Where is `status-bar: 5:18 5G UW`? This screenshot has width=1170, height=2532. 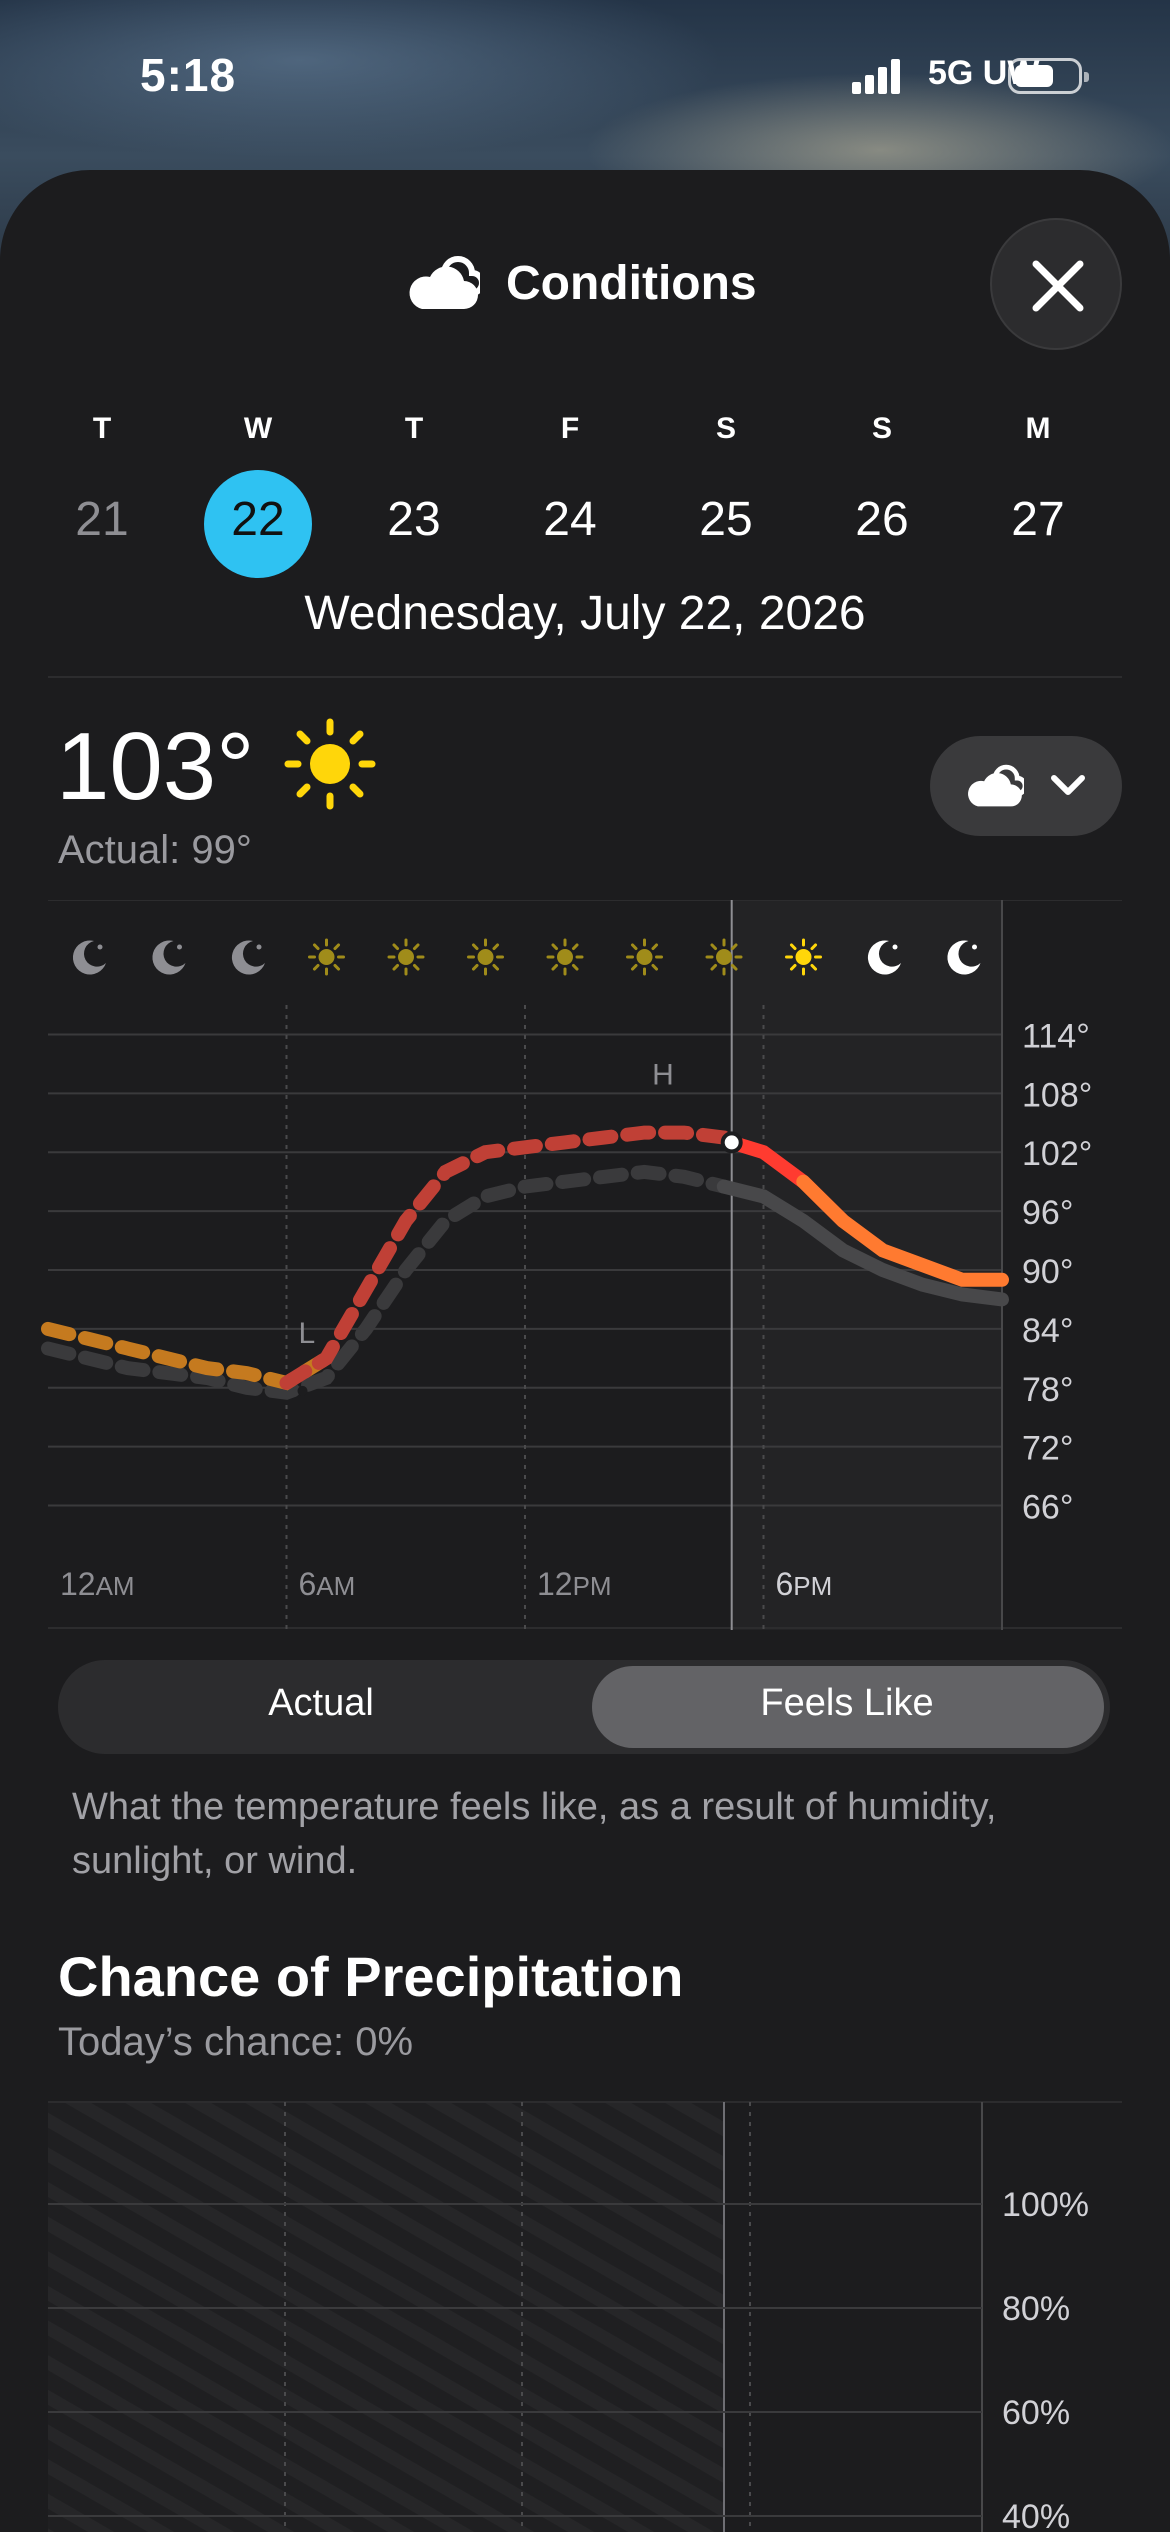 status-bar: 5:18 5G UW is located at coordinates (585, 75).